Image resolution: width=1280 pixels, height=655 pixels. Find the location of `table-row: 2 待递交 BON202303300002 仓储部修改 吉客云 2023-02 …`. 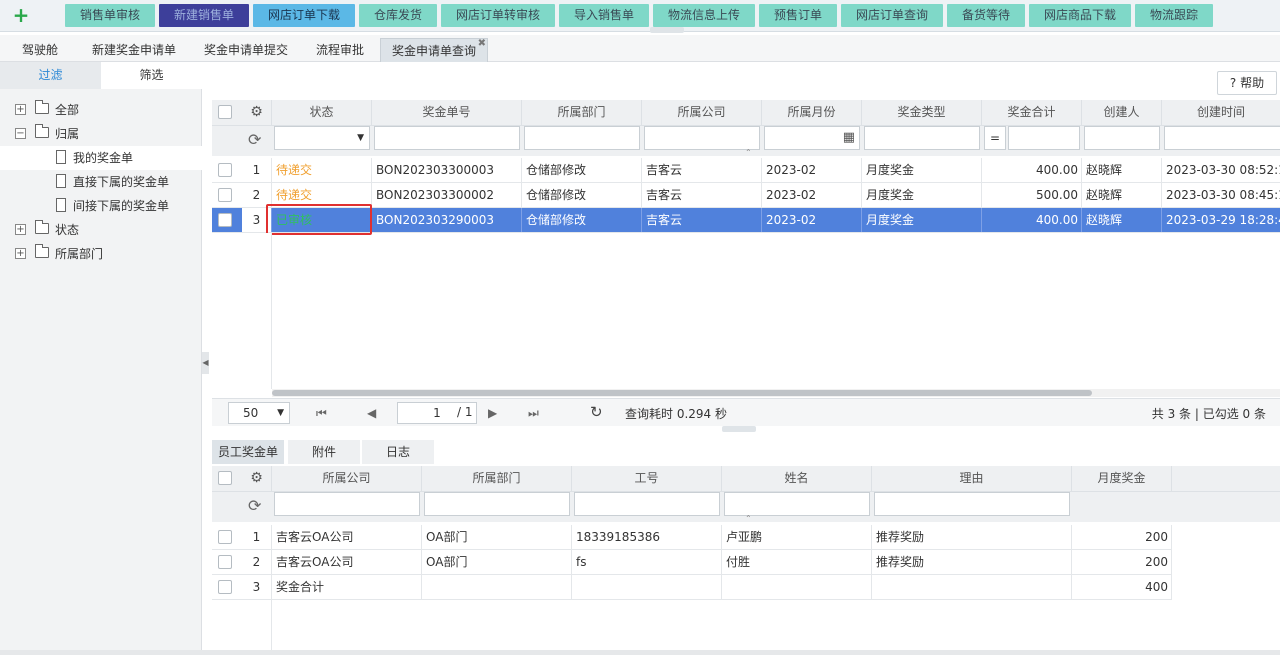

table-row: 2 待递交 BON202303300002 仓储部修改 吉客云 2023-02 … is located at coordinates (746, 195).